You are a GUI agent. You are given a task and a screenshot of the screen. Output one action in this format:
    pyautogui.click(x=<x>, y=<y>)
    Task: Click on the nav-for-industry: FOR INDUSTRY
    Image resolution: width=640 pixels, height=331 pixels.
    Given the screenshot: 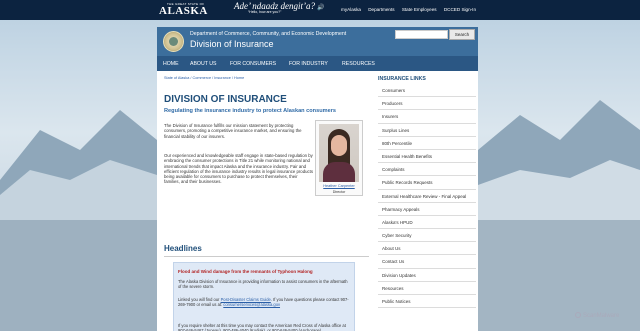 What is the action you would take?
    pyautogui.click(x=308, y=64)
    